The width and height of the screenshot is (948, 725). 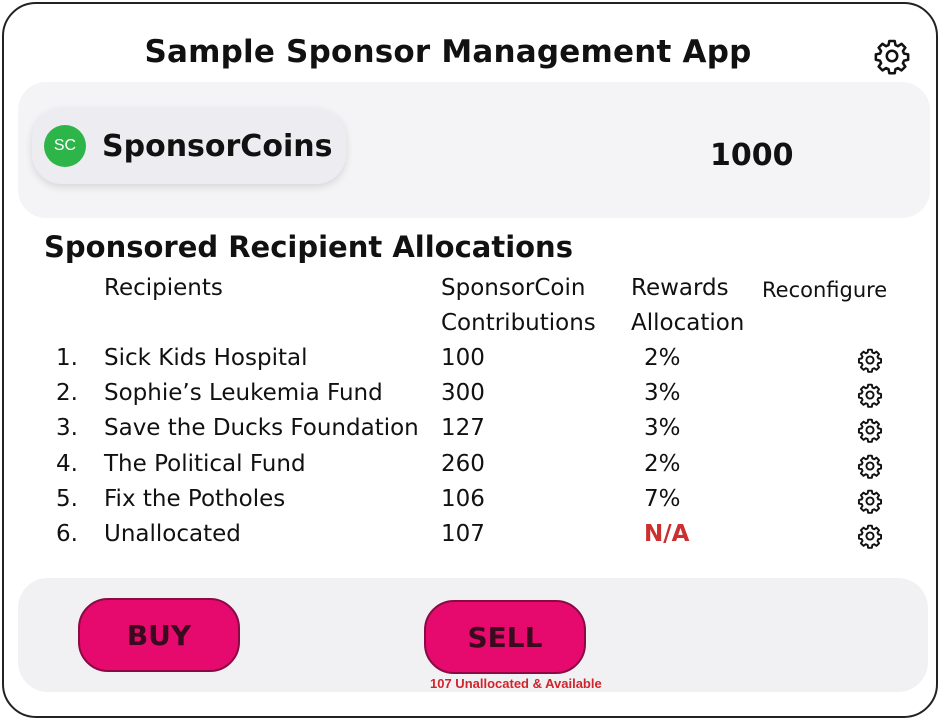 I want to click on column-header-reconfigure: Reconfigure, so click(x=824, y=290).